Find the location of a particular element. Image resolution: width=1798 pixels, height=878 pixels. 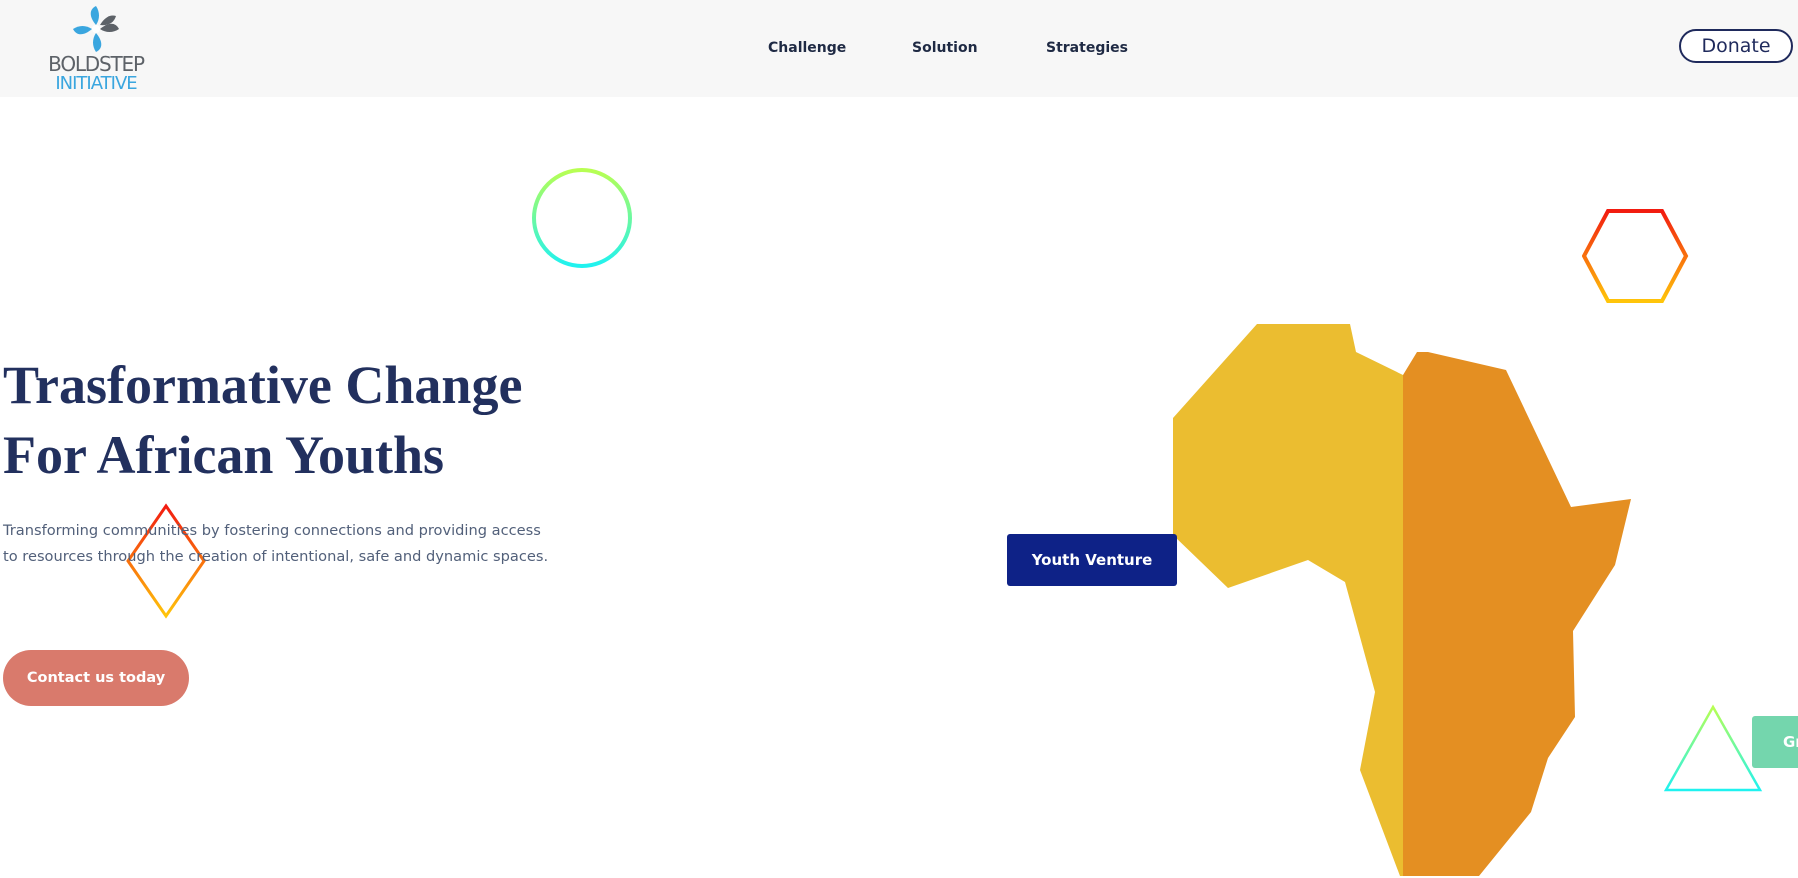

contact-us-button: Contact us today is located at coordinates (96, 678).